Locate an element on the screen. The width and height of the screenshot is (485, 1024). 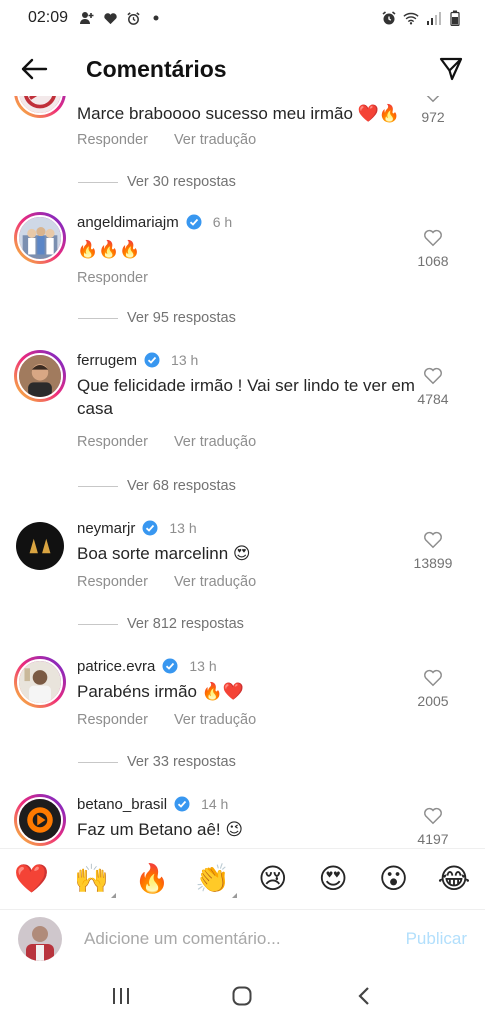
like-count: 4197 is located at coordinates (433, 838).